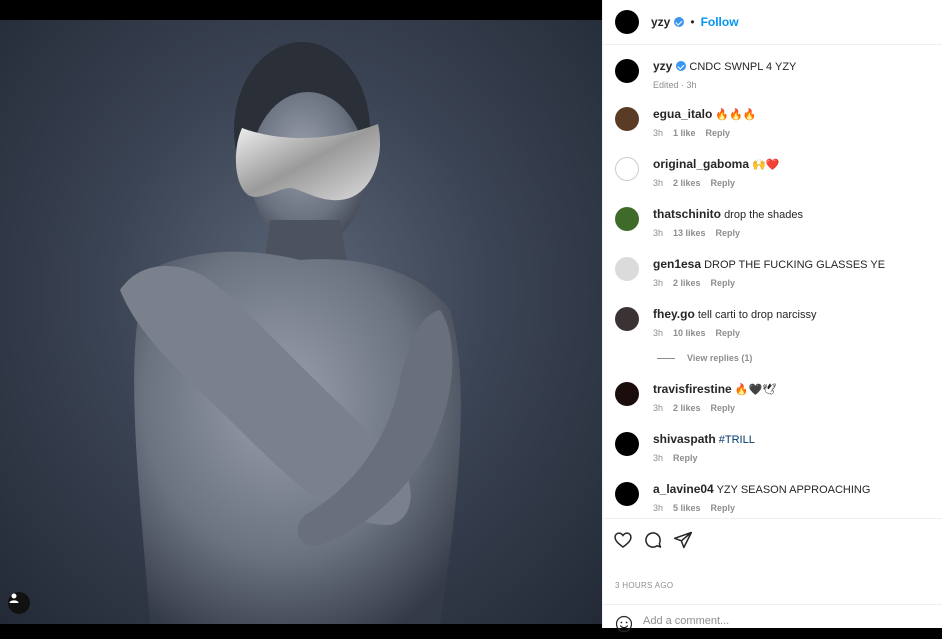  I want to click on comment-text: 🔥🖤🕊, so click(755, 390).